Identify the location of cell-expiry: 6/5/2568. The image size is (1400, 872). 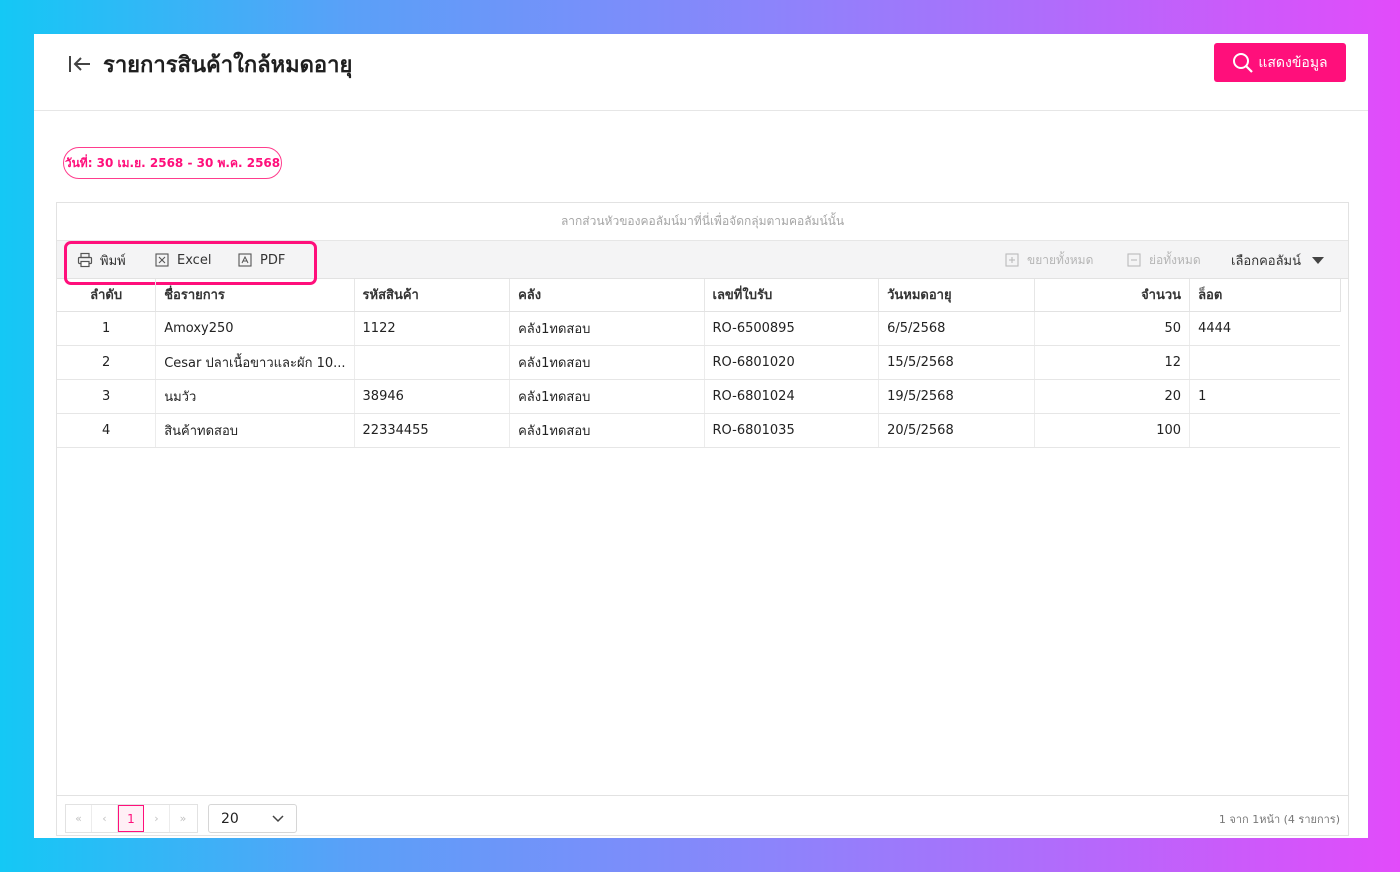
(956, 328).